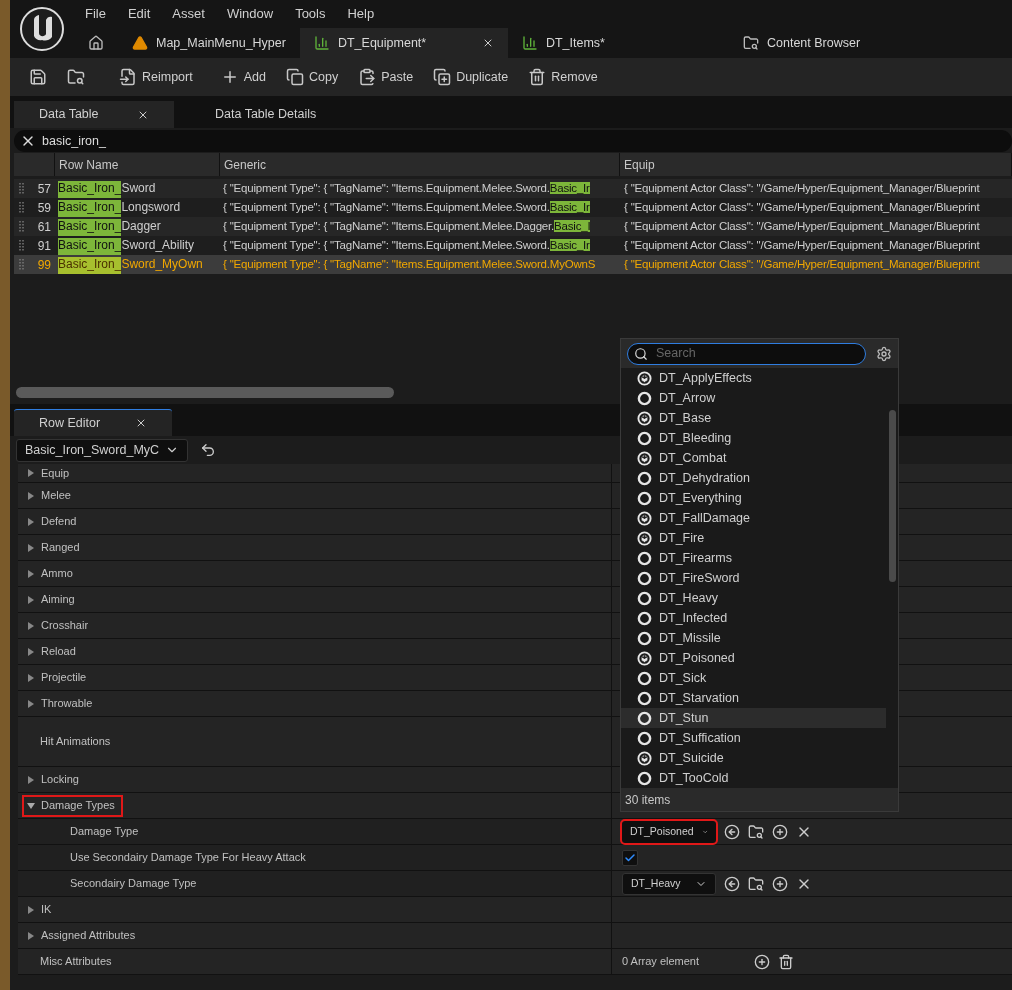 This screenshot has width=1012, height=990. Describe the element at coordinates (51, 573) in the screenshot. I see `category-toggle: Ammo` at that location.